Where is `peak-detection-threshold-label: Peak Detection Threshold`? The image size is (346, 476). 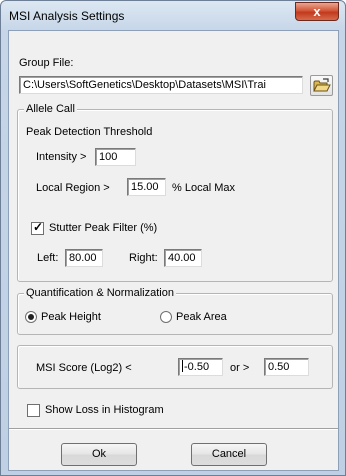
peak-detection-threshold-label: Peak Detection Threshold is located at coordinates (89, 132).